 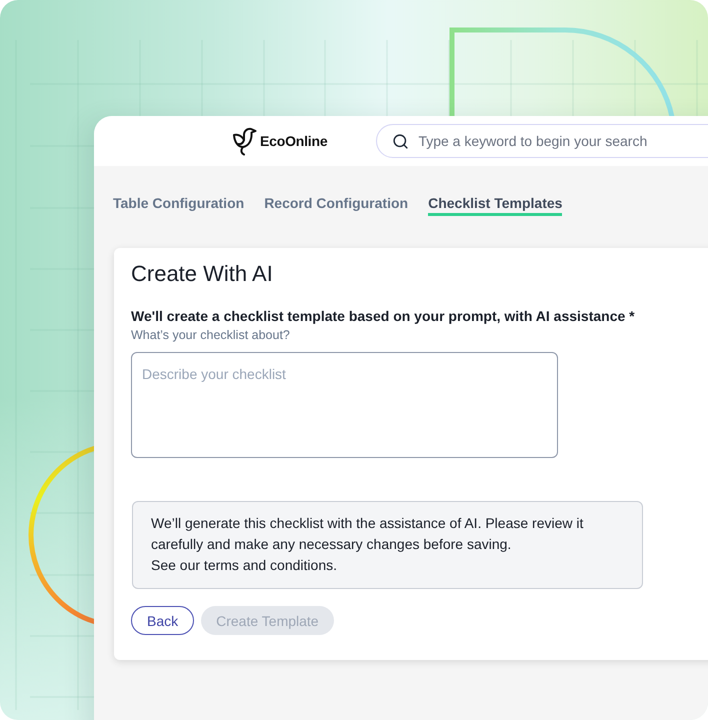 I want to click on tab: Record Configuration, so click(x=336, y=205).